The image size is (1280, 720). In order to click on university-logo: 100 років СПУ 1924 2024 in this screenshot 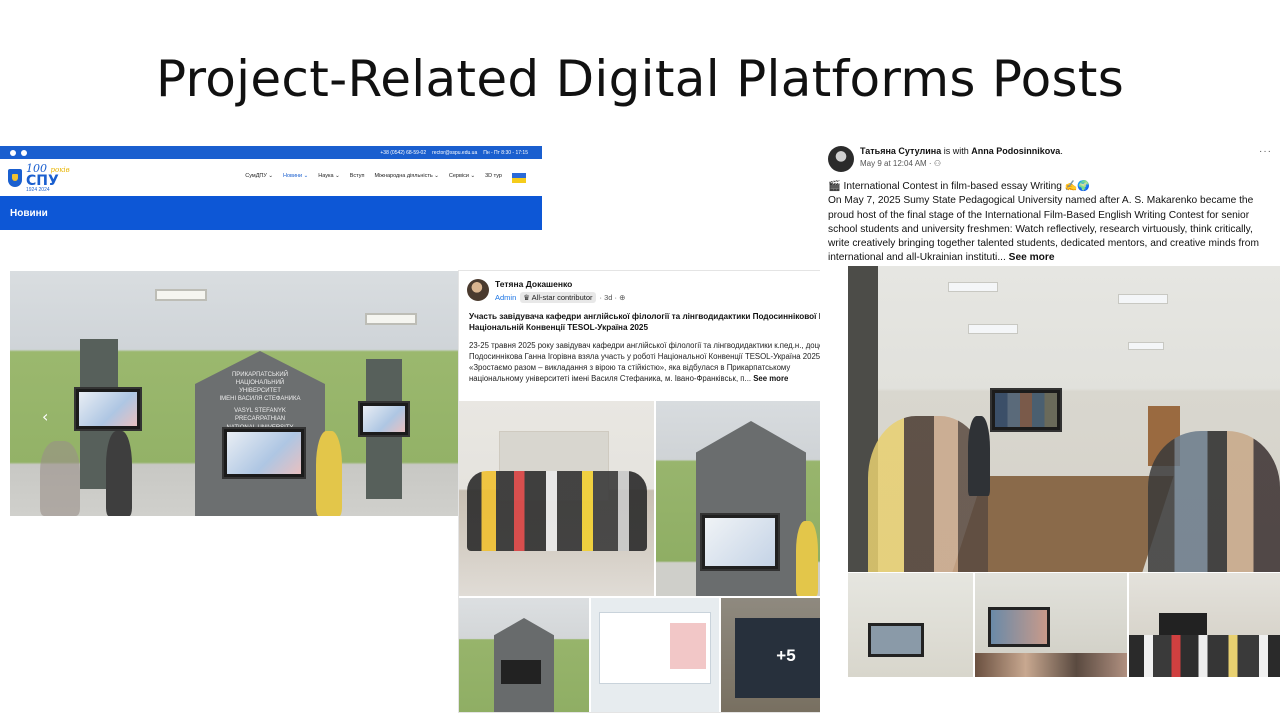, I will do `click(39, 178)`.